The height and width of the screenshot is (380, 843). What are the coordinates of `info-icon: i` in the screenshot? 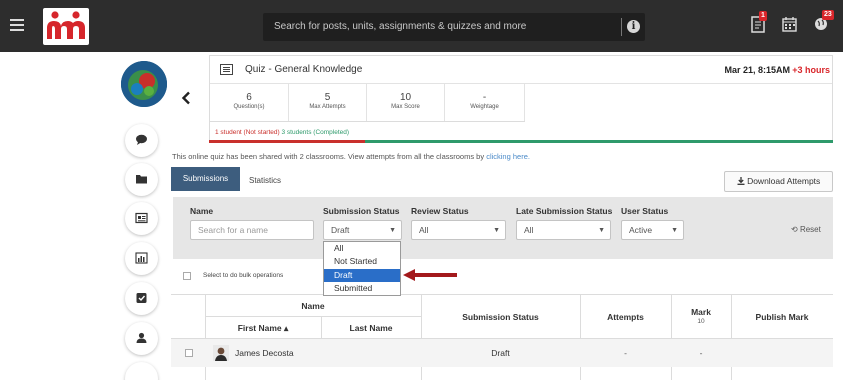 It's located at (633, 26).